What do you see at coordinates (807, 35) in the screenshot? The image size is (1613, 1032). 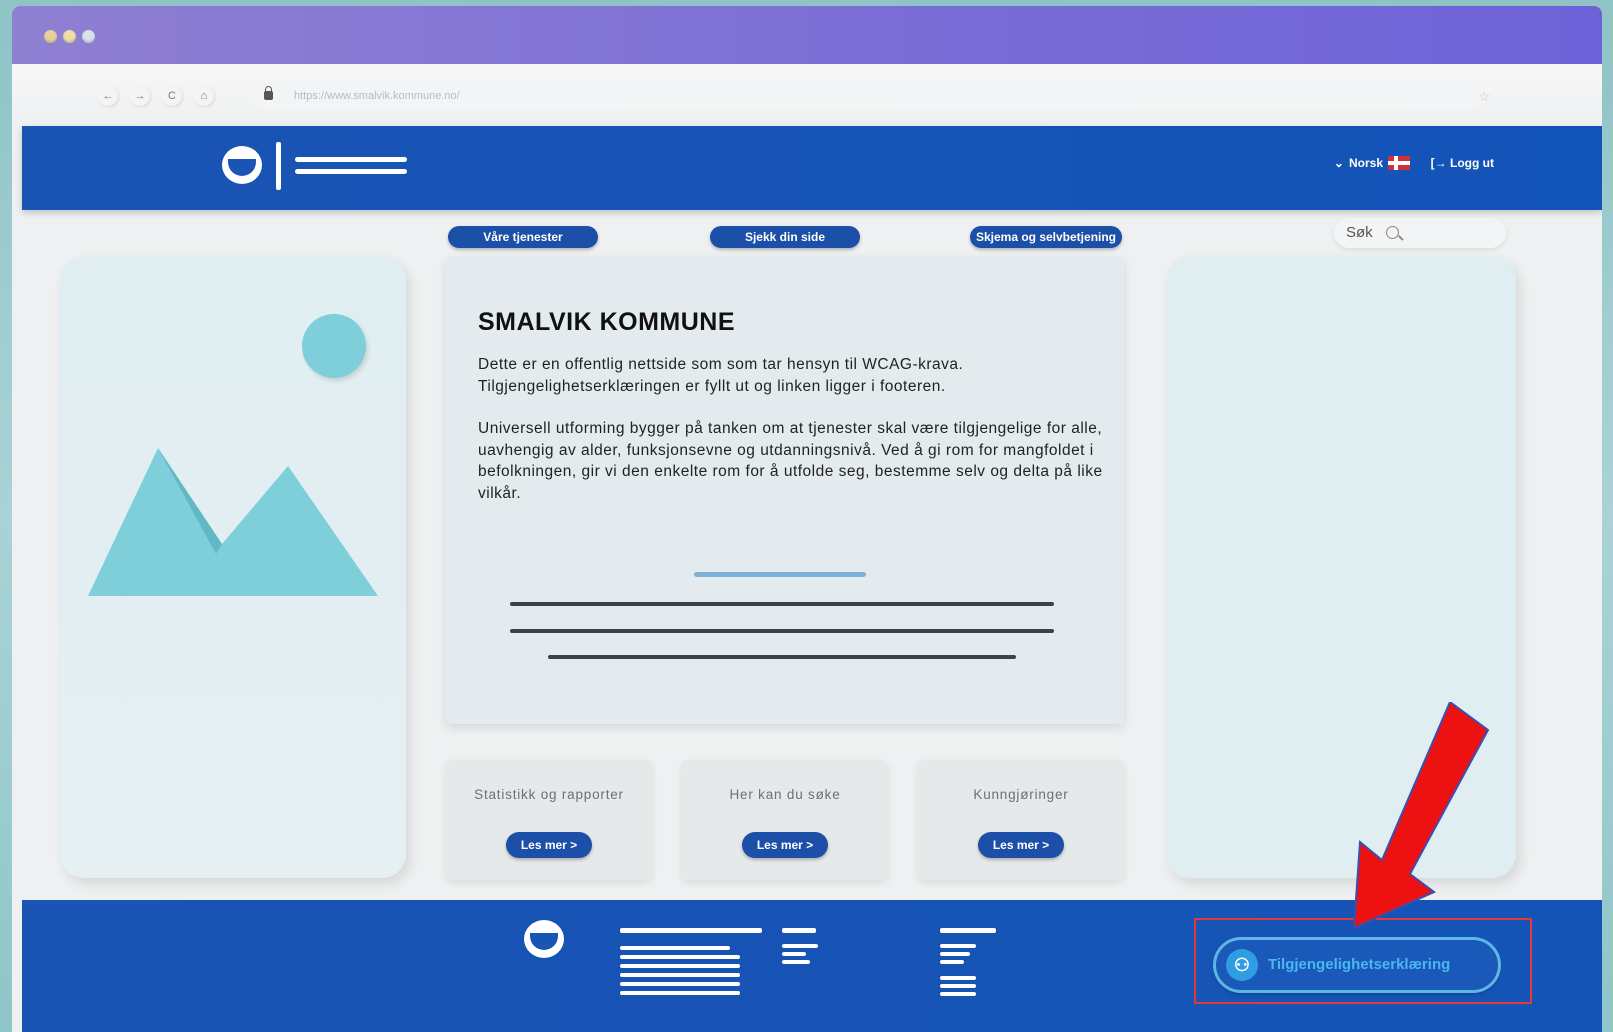 I see `browser-titlebar` at bounding box center [807, 35].